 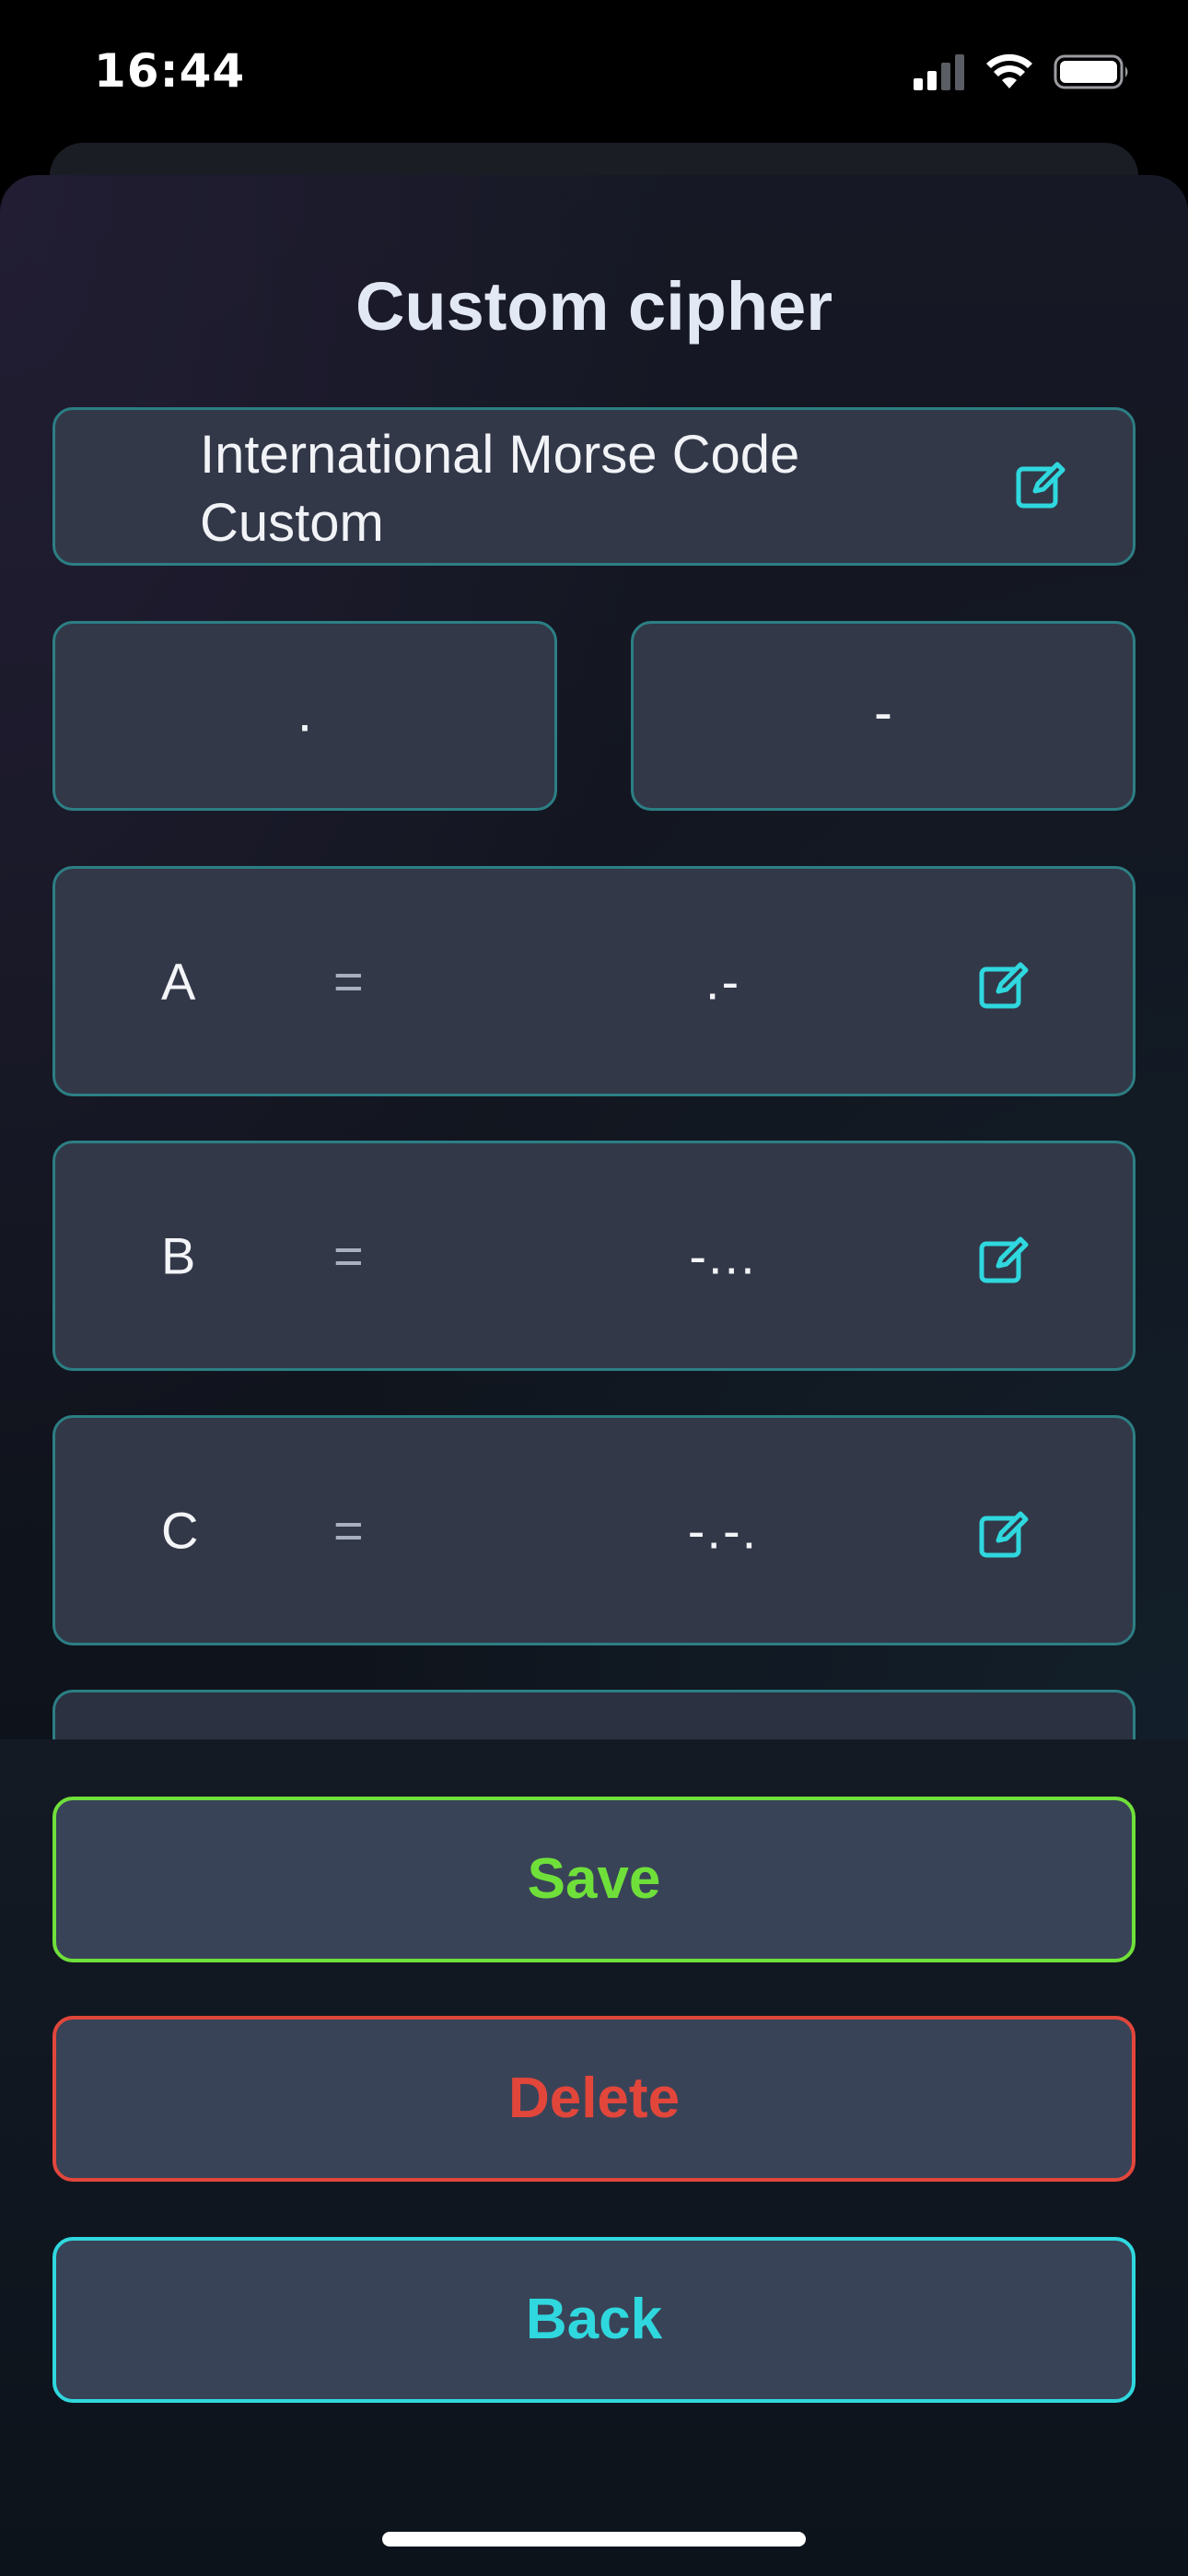 I want to click on wifi-icon, so click(x=1009, y=70).